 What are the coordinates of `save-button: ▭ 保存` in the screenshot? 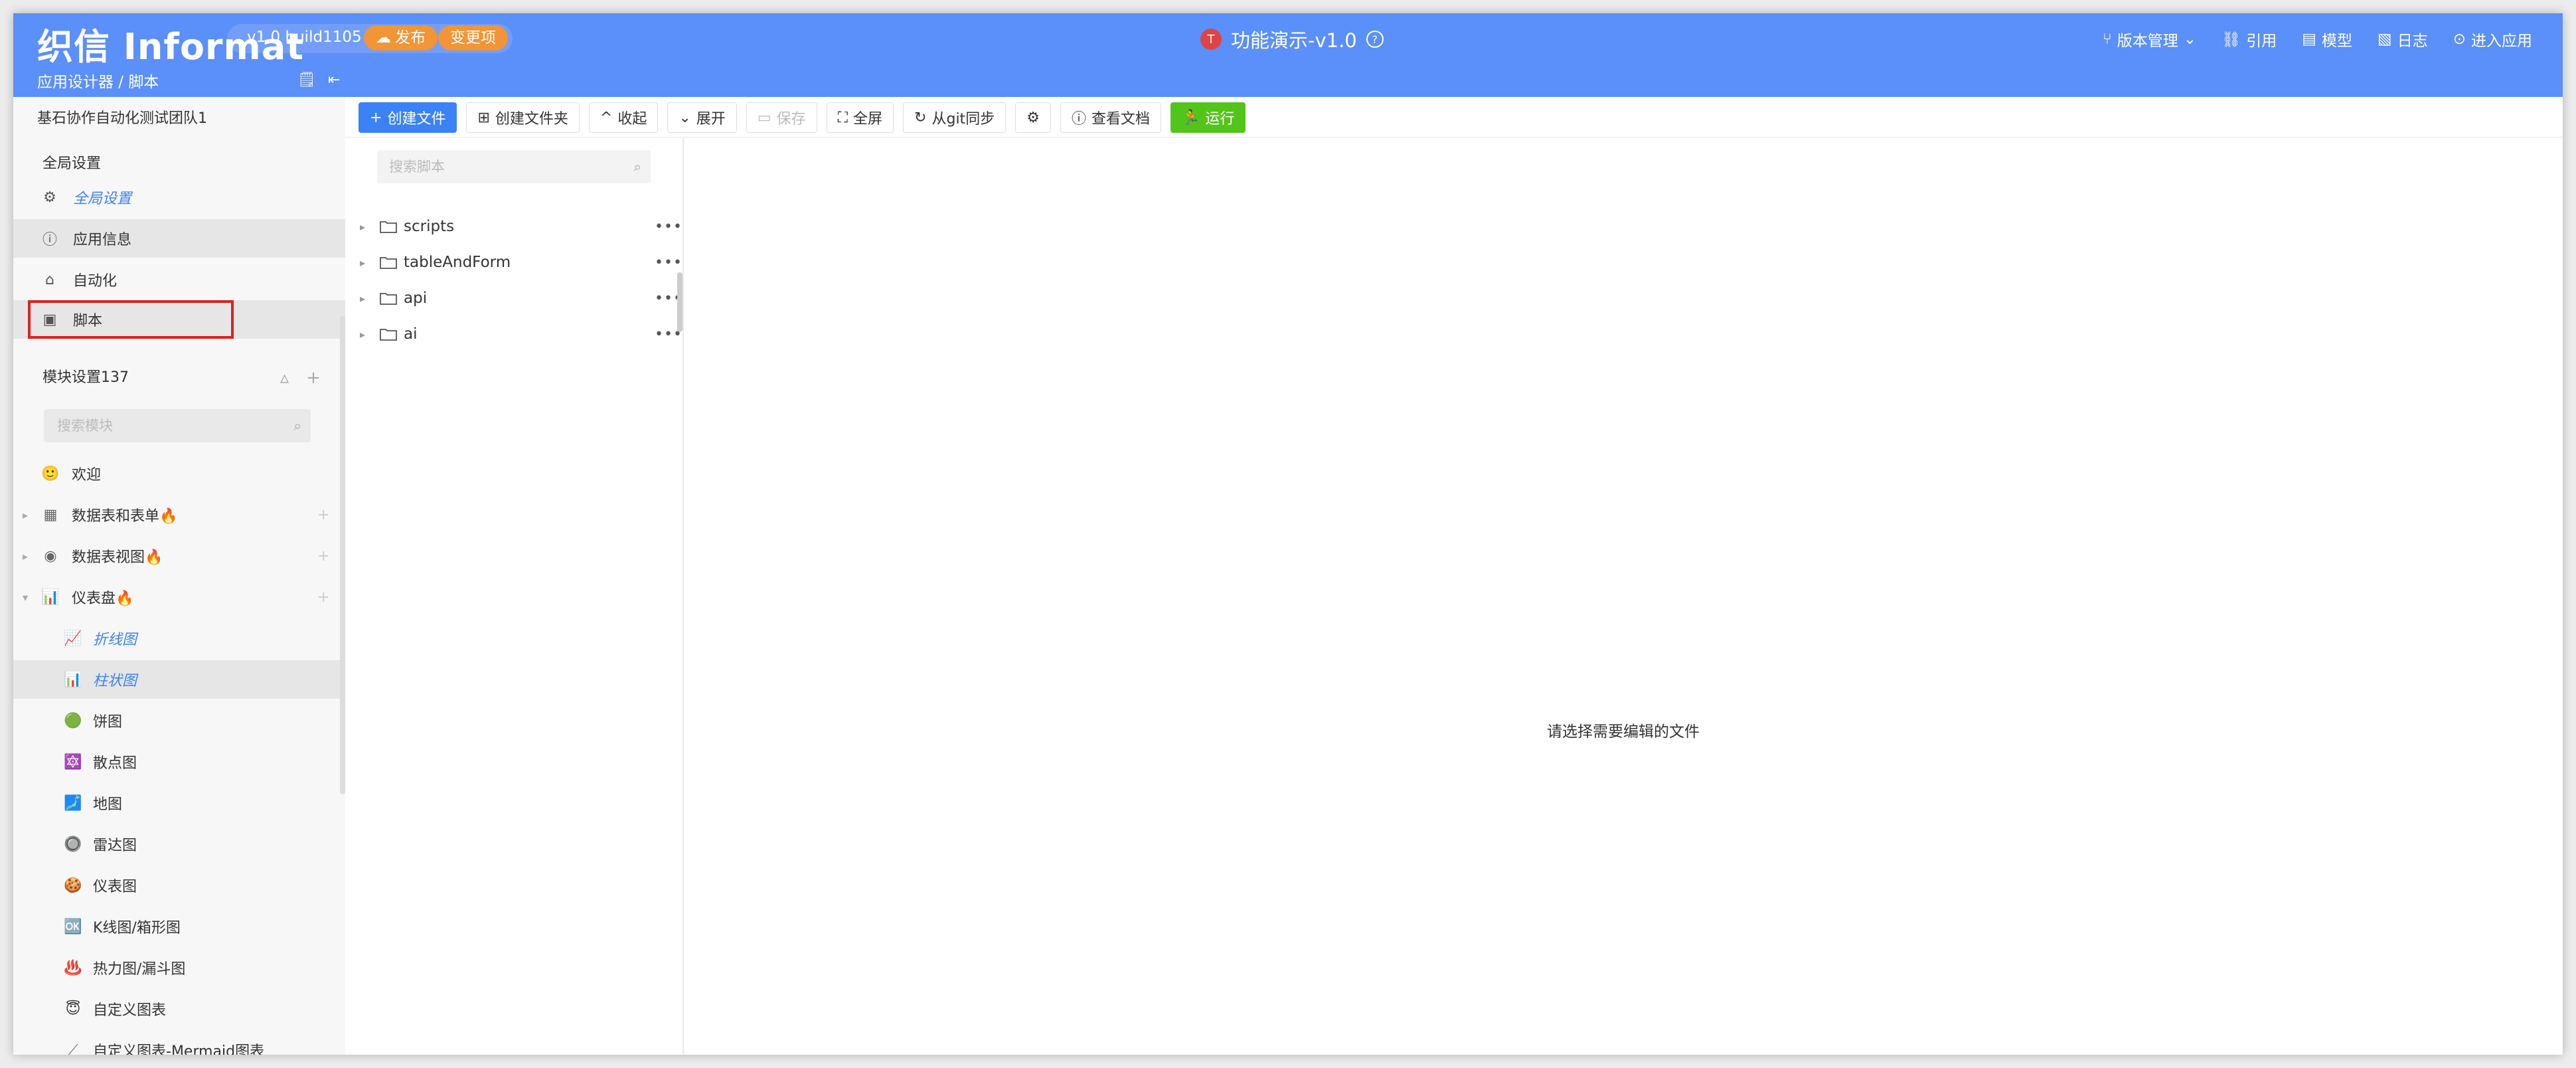 It's located at (781, 117).